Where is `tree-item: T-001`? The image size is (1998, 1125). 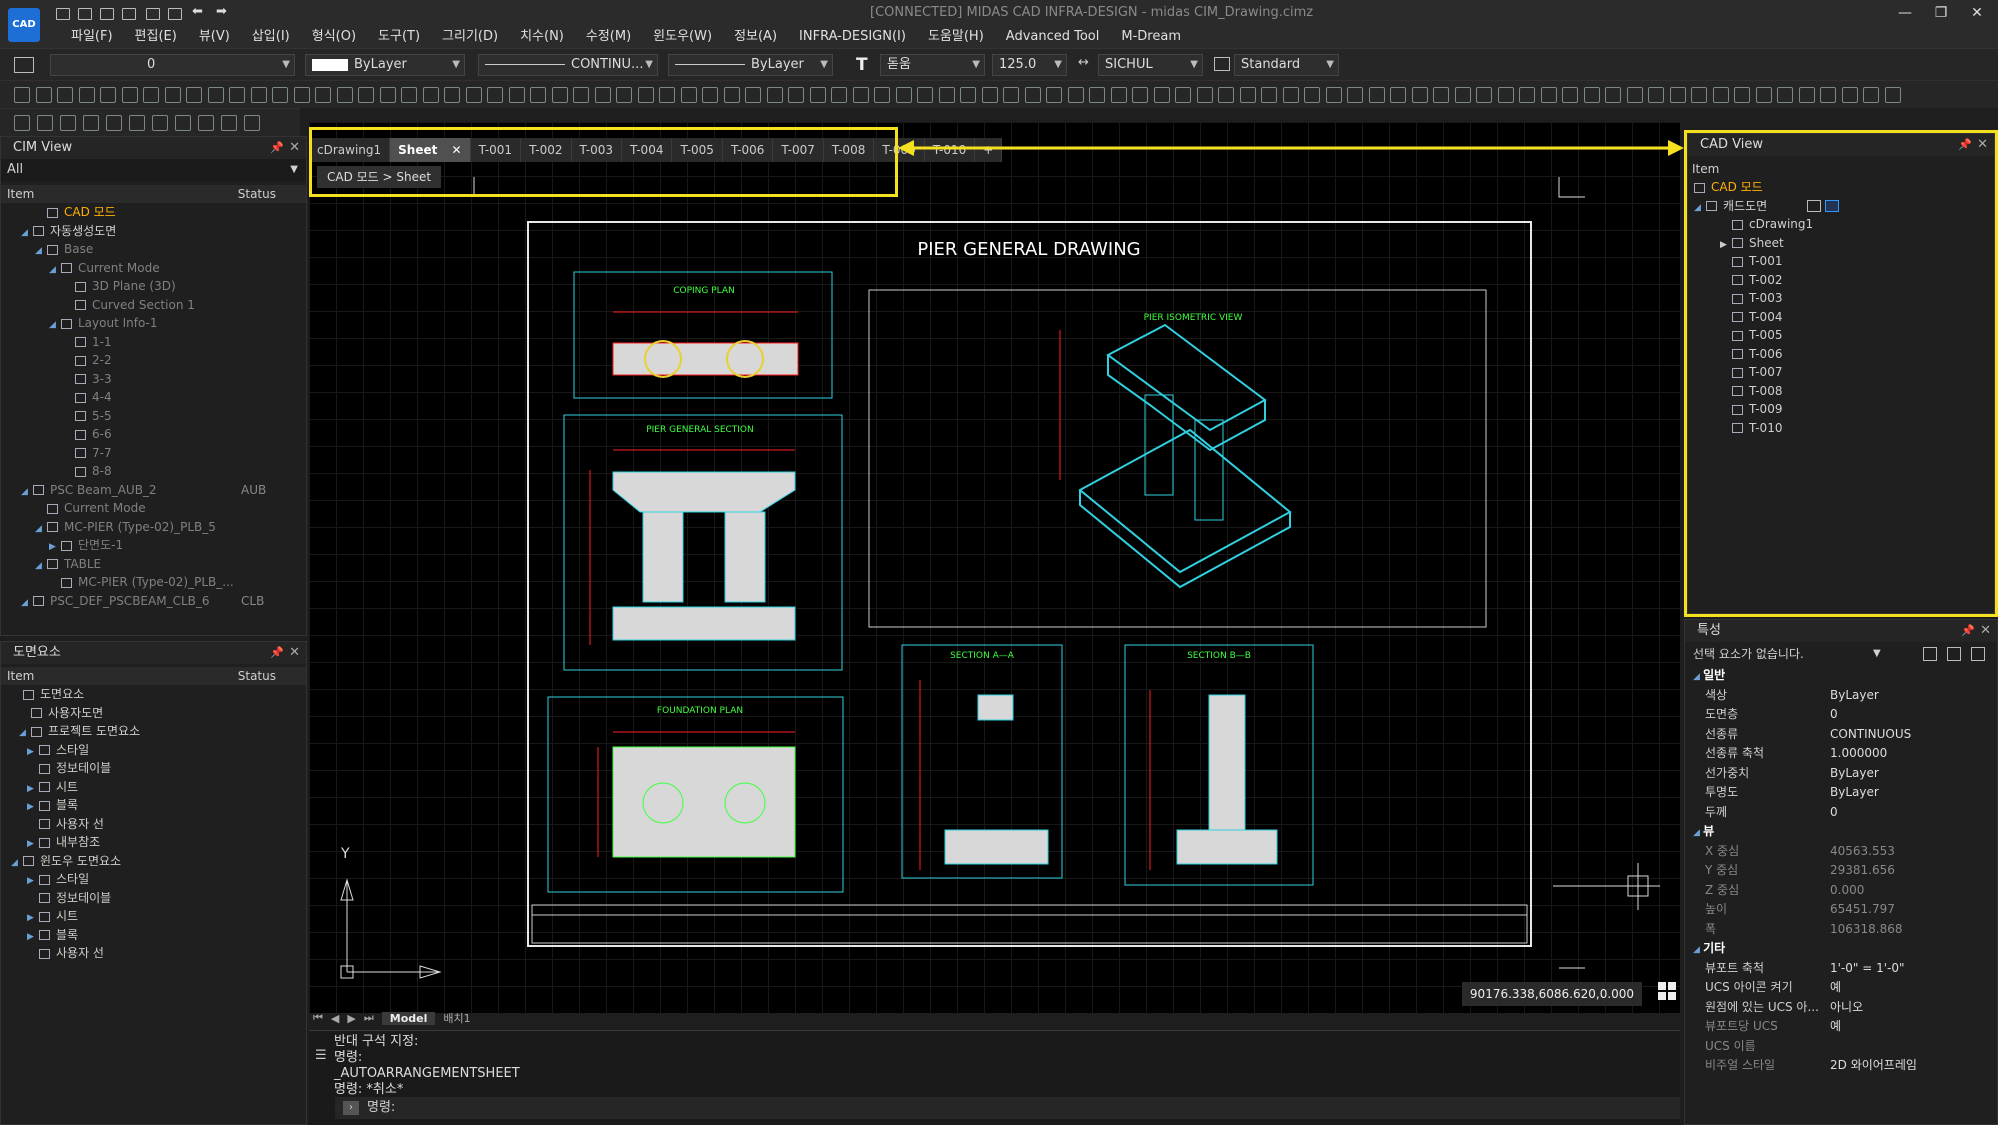
tree-item: T-001 is located at coordinates (1841, 261).